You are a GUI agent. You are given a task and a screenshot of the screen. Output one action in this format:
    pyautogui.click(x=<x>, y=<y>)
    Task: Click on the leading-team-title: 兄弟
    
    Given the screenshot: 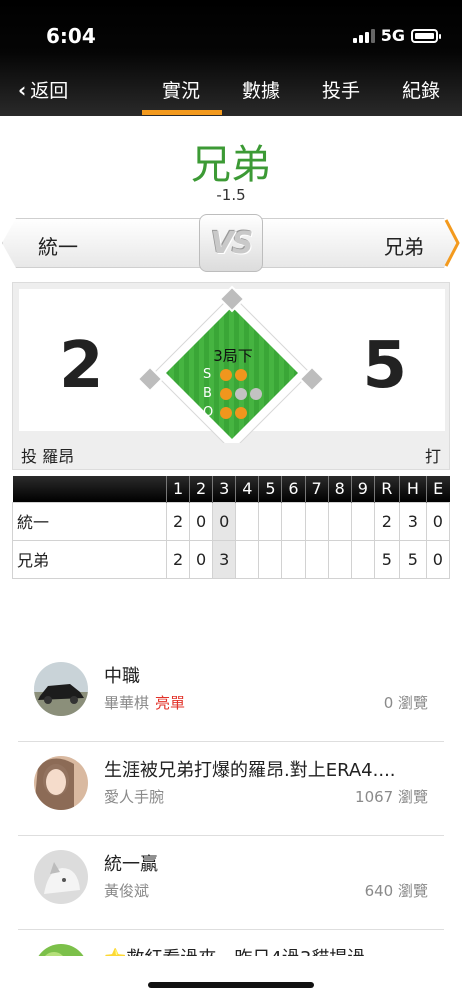 What is the action you would take?
    pyautogui.click(x=231, y=165)
    